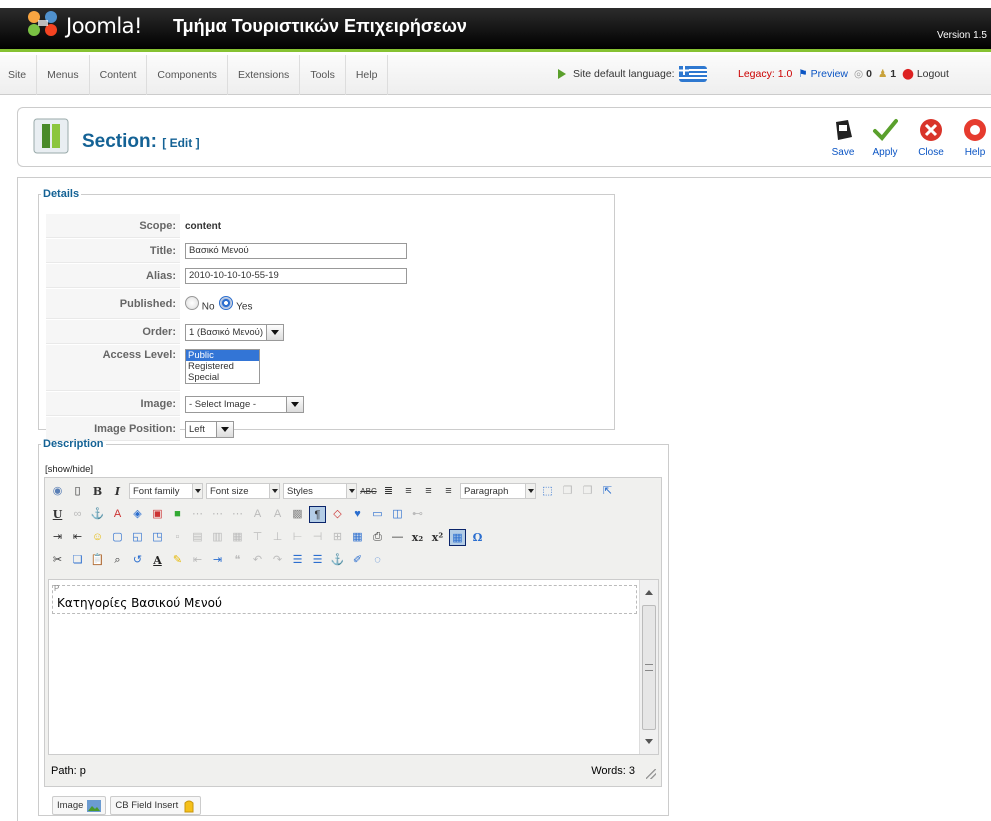  Describe the element at coordinates (197, 537) in the screenshot. I see `table-icon: ▤` at that location.